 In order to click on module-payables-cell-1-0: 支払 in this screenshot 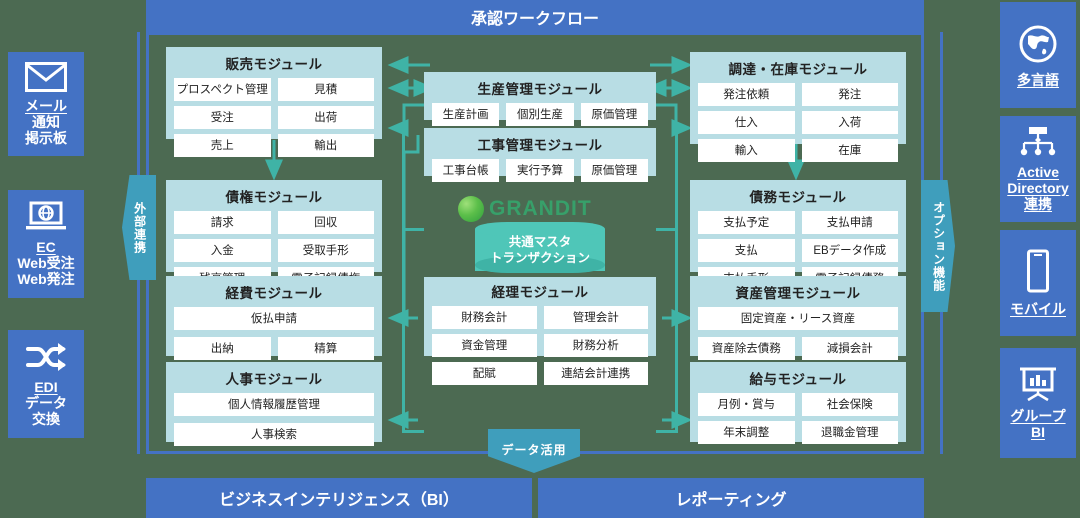, I will do `click(746, 250)`.